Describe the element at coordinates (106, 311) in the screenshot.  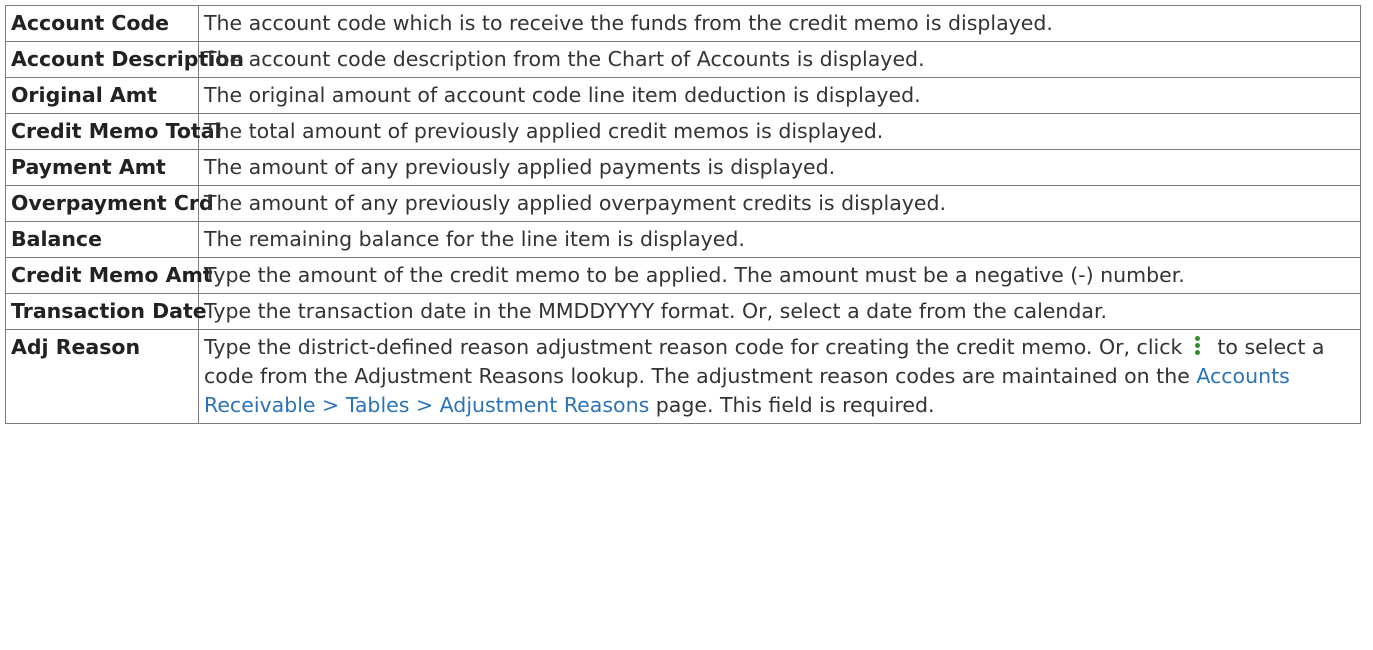
I see `field-name: Transaction Date` at that location.